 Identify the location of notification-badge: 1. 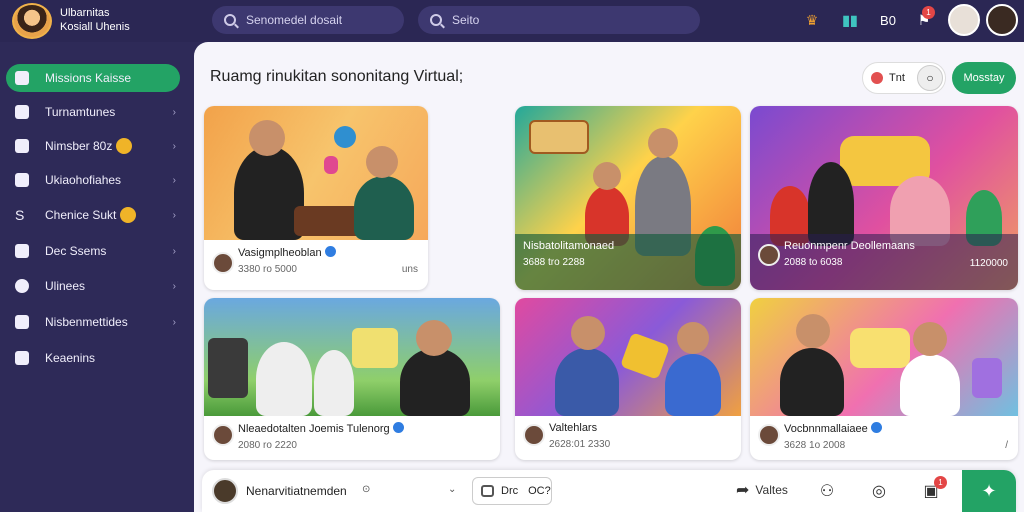
(928, 12).